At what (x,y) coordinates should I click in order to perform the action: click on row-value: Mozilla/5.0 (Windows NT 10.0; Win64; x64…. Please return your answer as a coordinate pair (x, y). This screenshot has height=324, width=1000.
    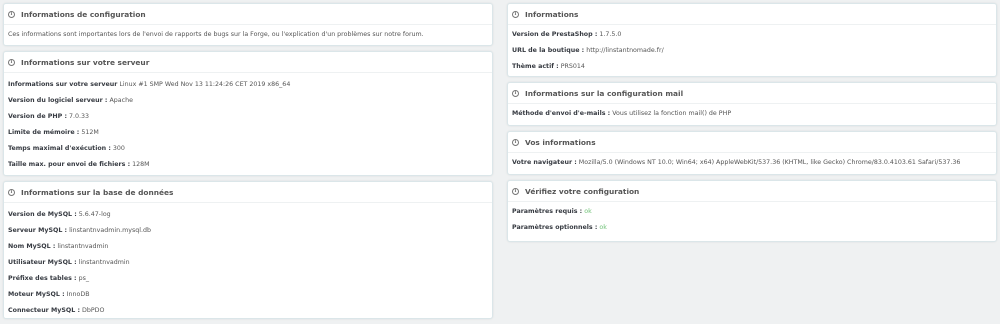
    Looking at the image, I should click on (769, 162).